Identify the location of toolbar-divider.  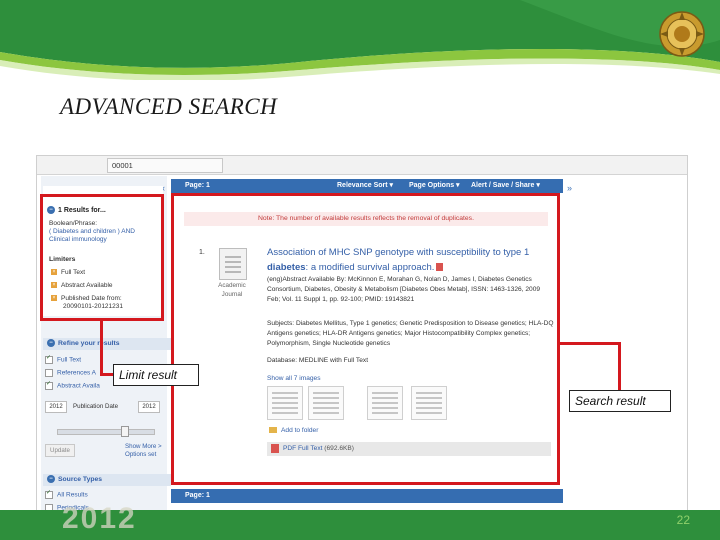
(222, 165).